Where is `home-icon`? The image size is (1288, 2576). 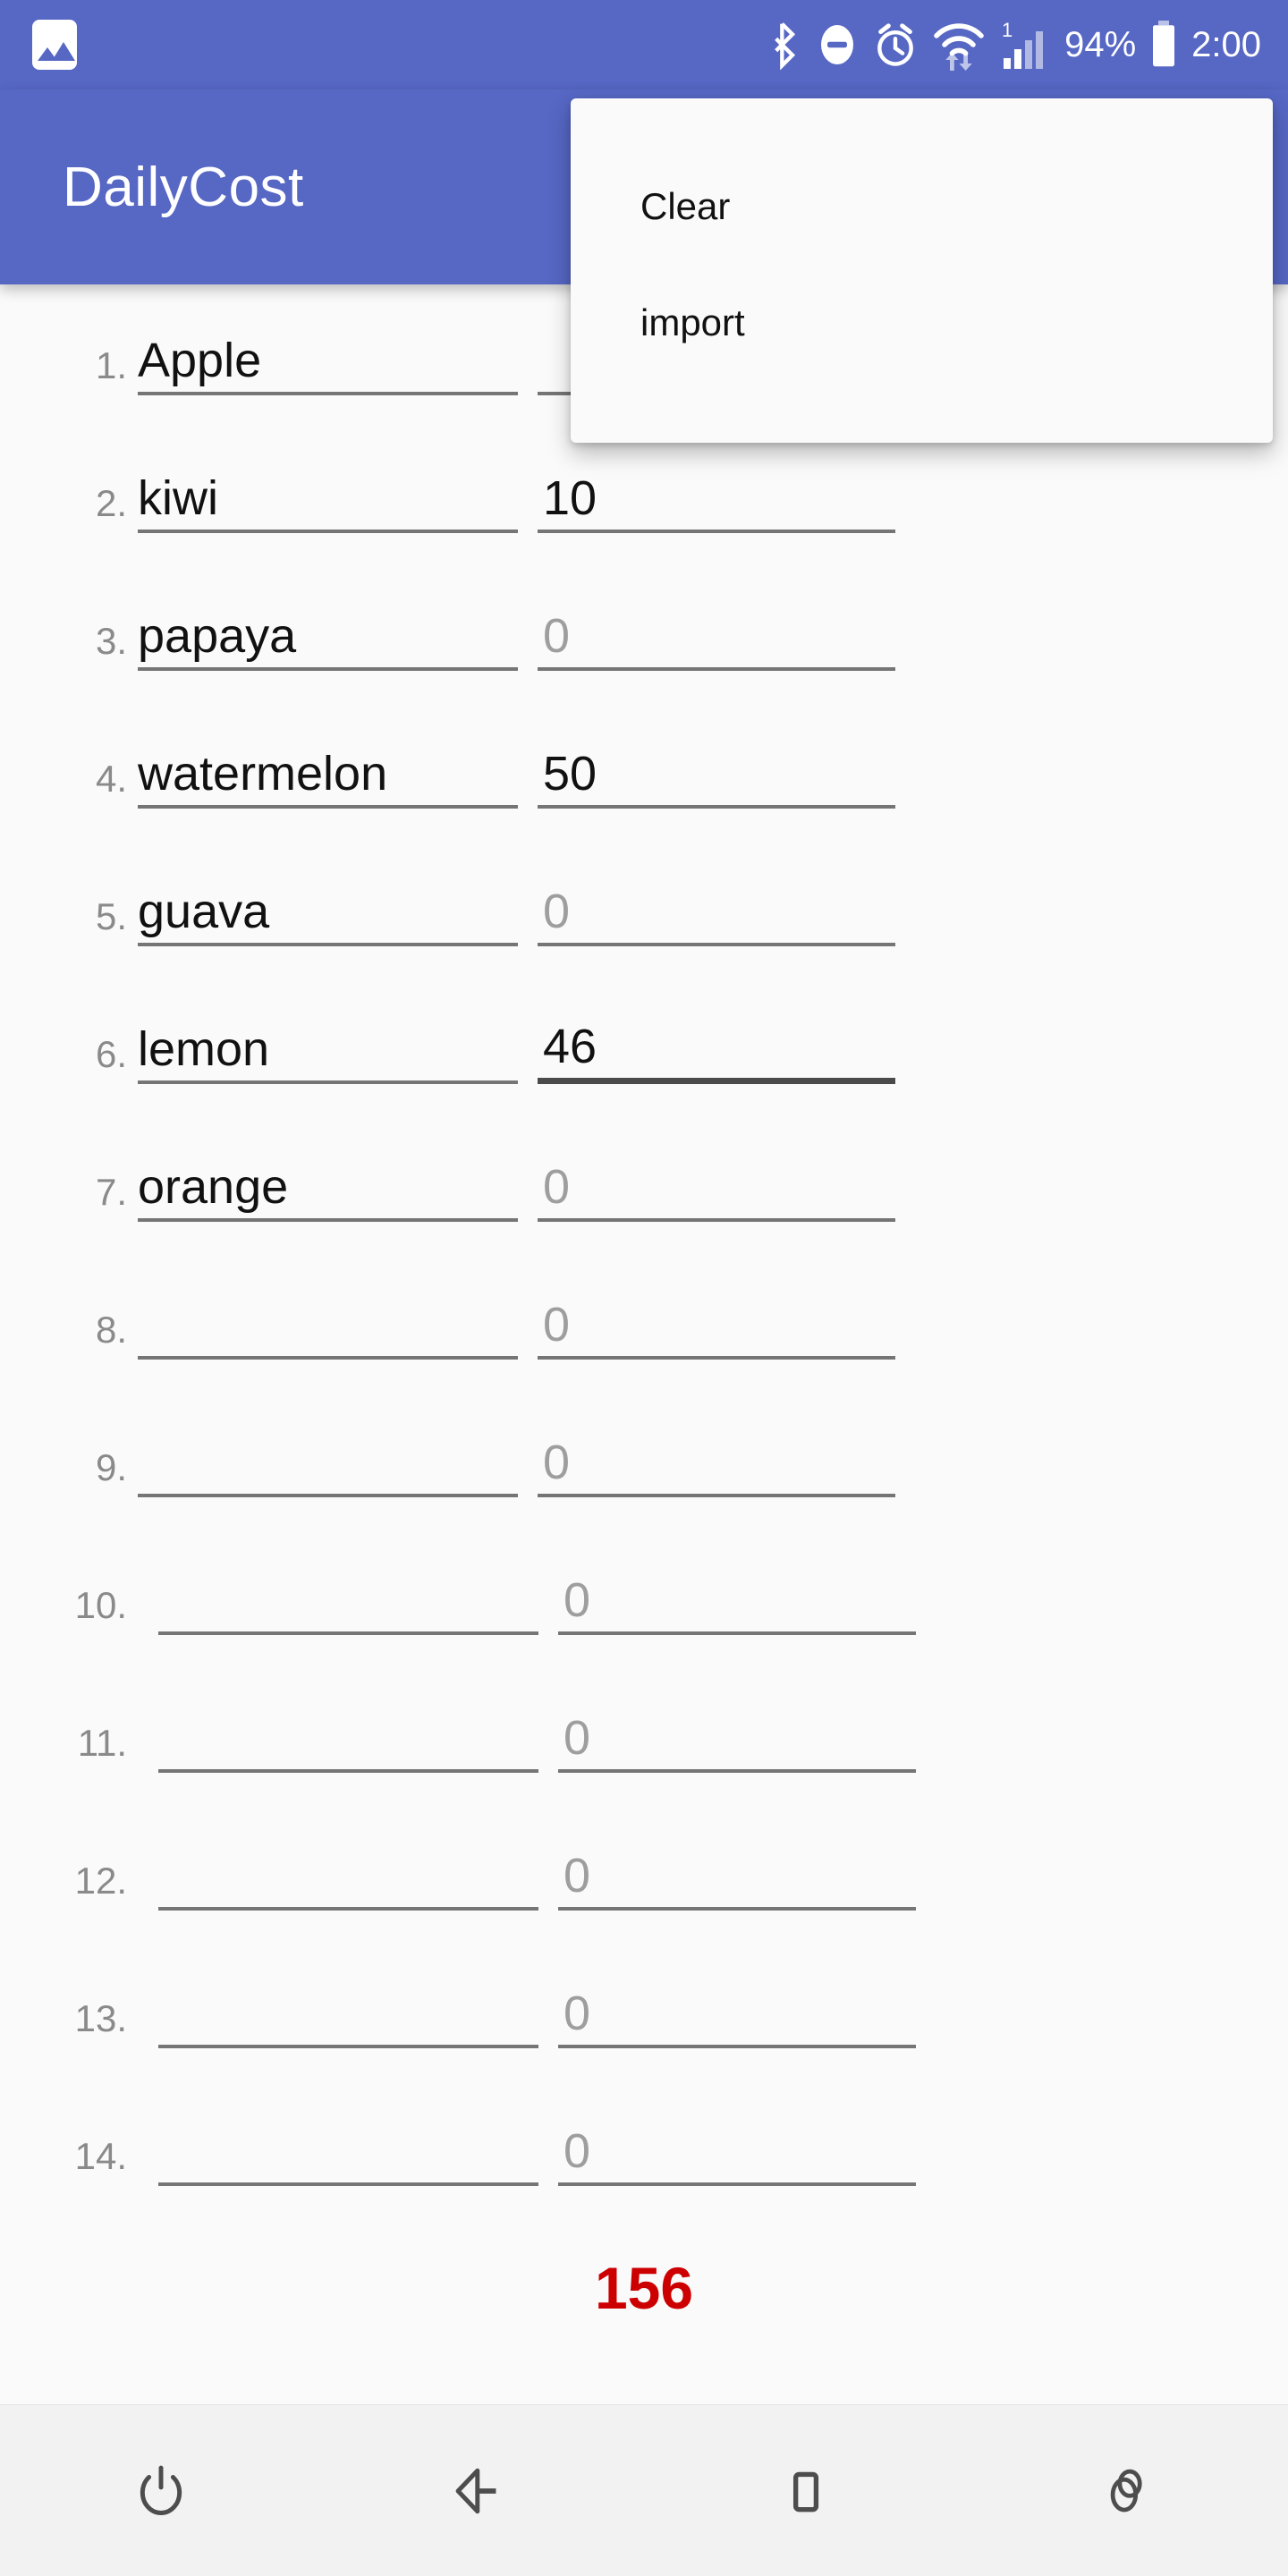 home-icon is located at coordinates (805, 2491).